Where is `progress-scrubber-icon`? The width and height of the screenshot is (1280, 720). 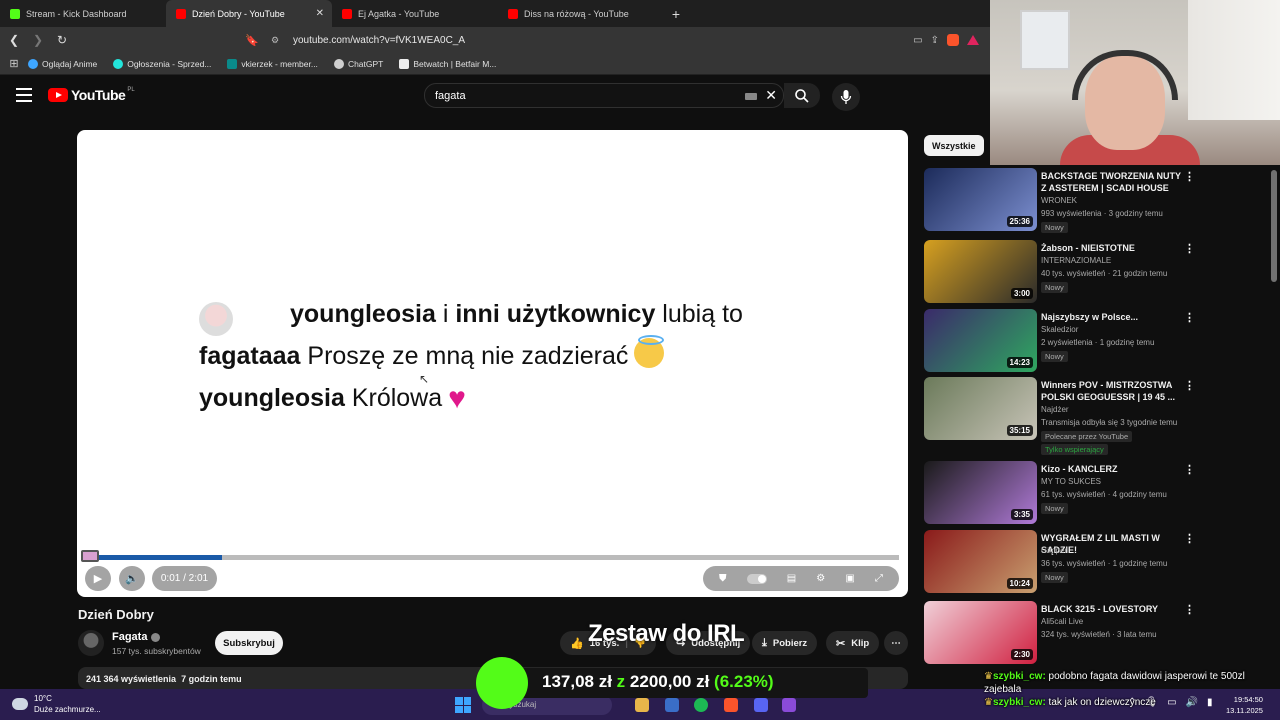 progress-scrubber-icon is located at coordinates (90, 556).